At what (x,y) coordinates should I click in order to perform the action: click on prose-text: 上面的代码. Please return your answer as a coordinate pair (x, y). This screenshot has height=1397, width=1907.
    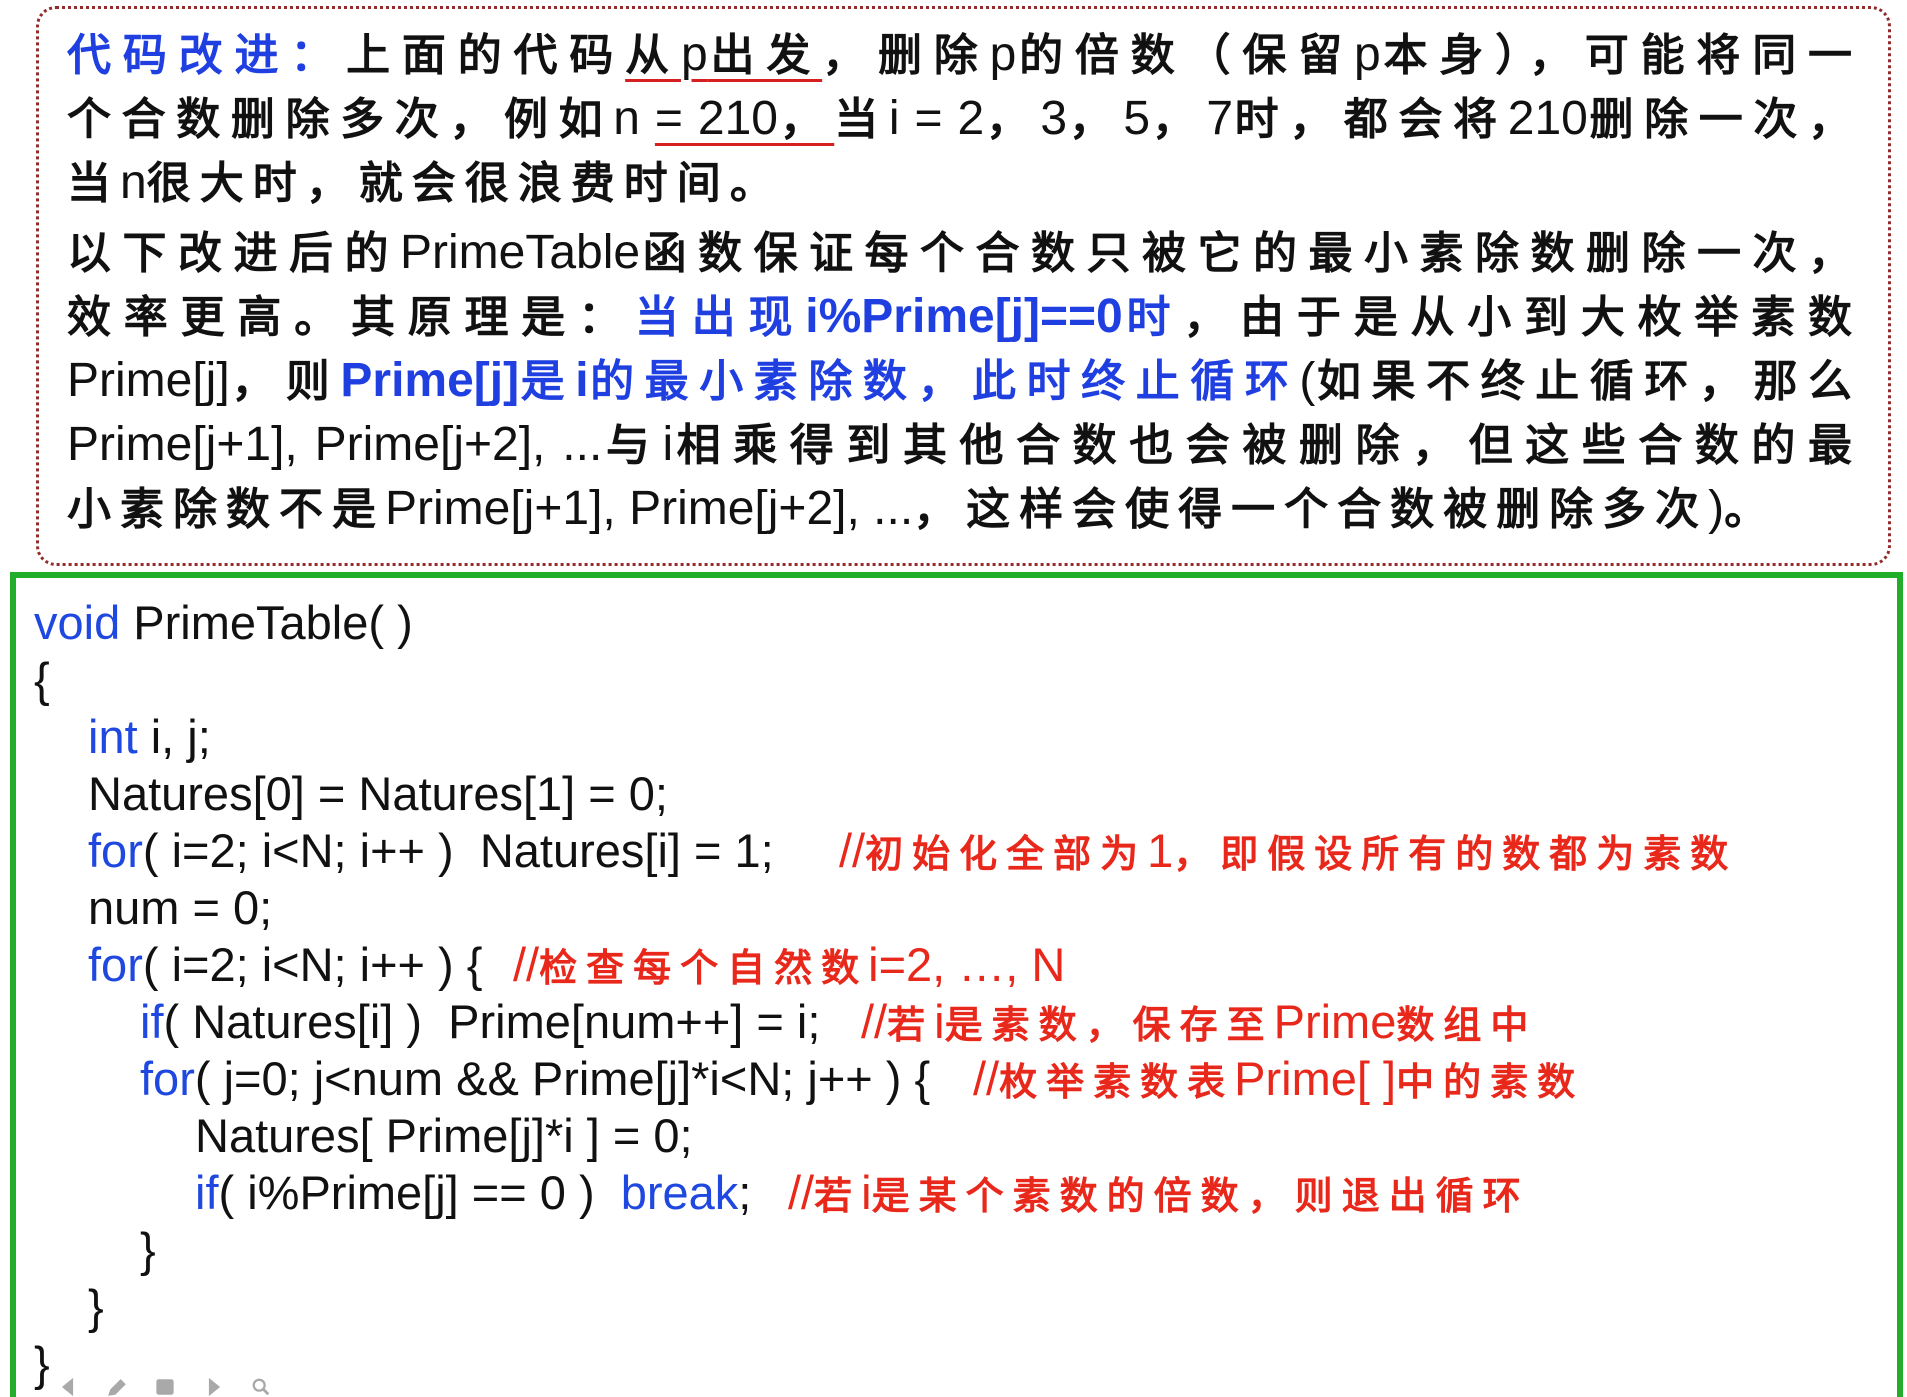
    Looking at the image, I should click on (485, 55).